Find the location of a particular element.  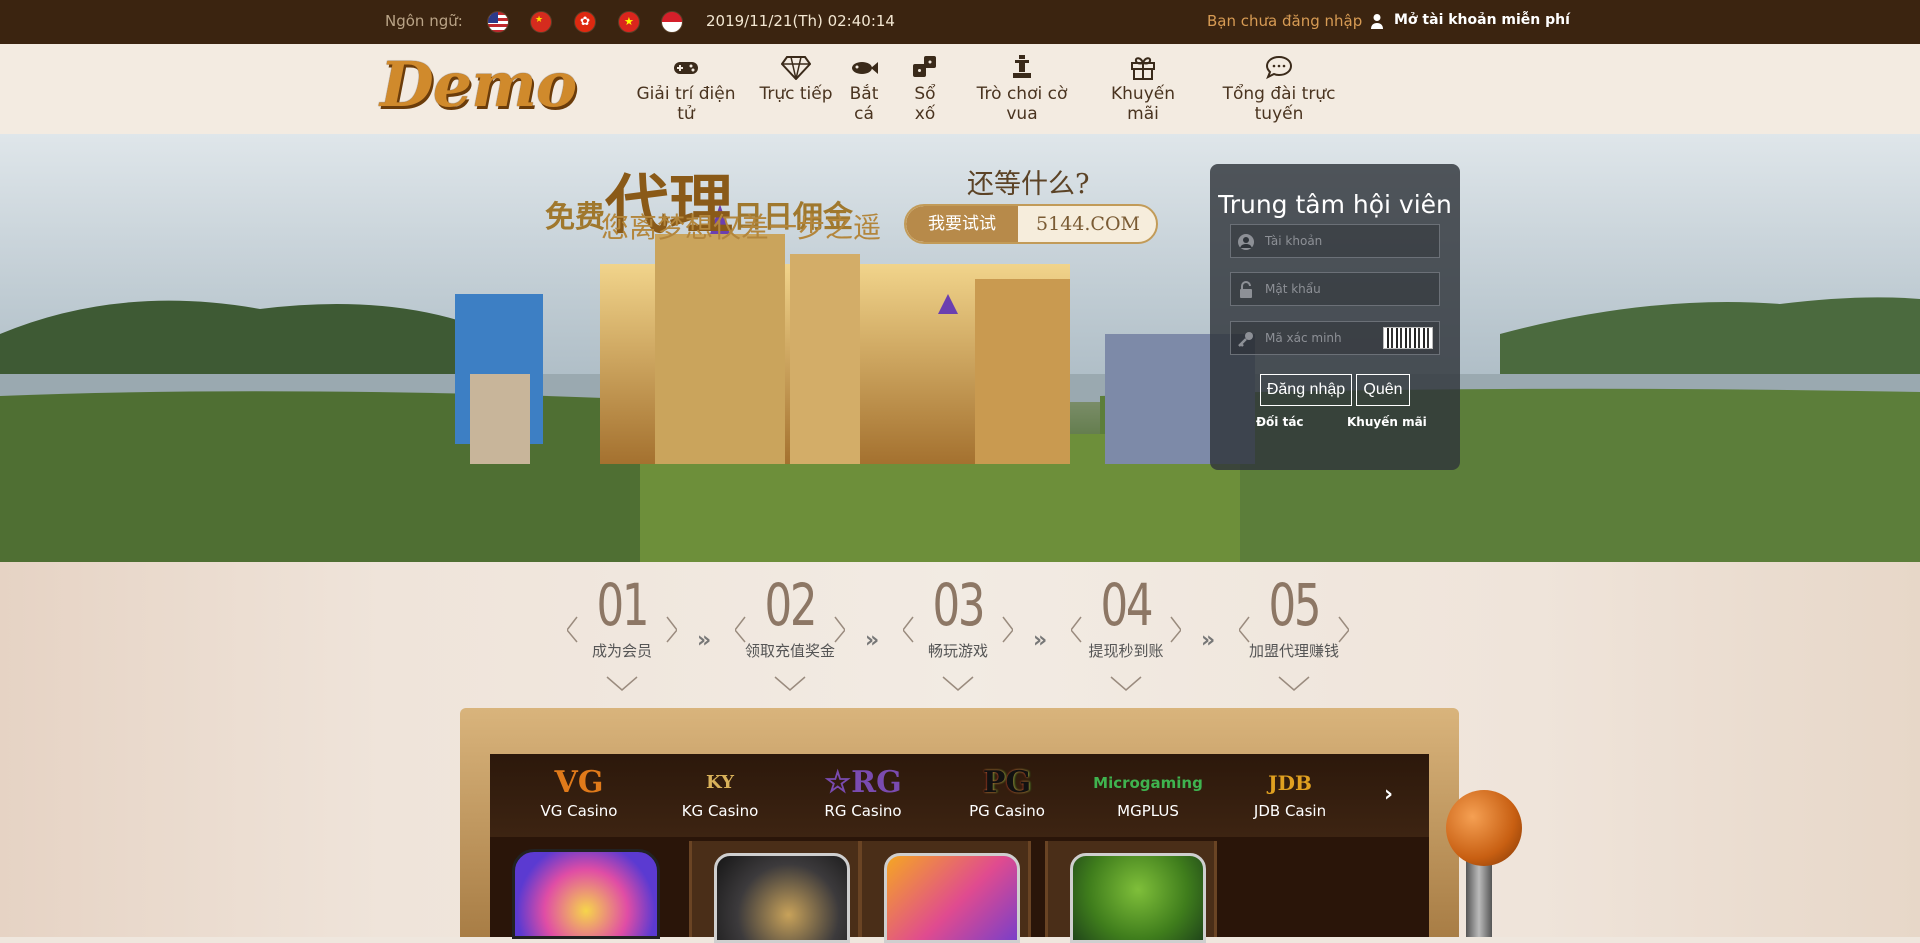

fish-icon is located at coordinates (865, 68).